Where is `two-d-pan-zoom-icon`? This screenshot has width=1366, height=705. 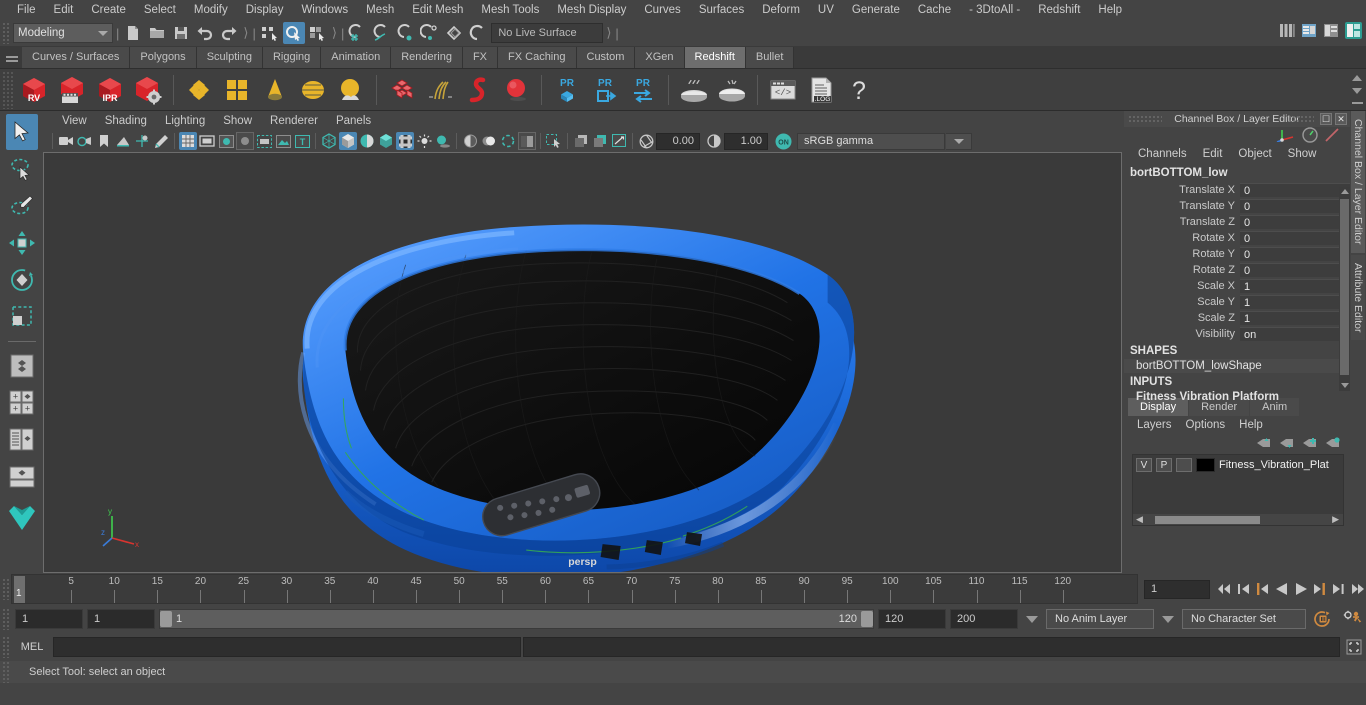 two-d-pan-zoom-icon is located at coordinates (142, 141).